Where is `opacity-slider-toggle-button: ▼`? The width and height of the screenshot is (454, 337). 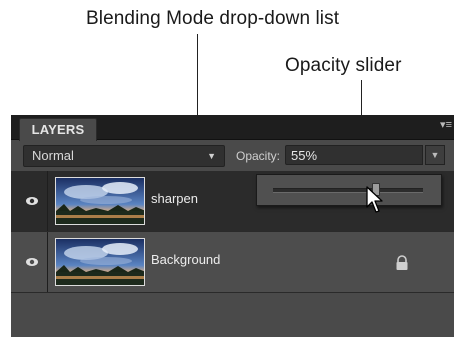
opacity-slider-toggle-button: ▼ is located at coordinates (435, 155).